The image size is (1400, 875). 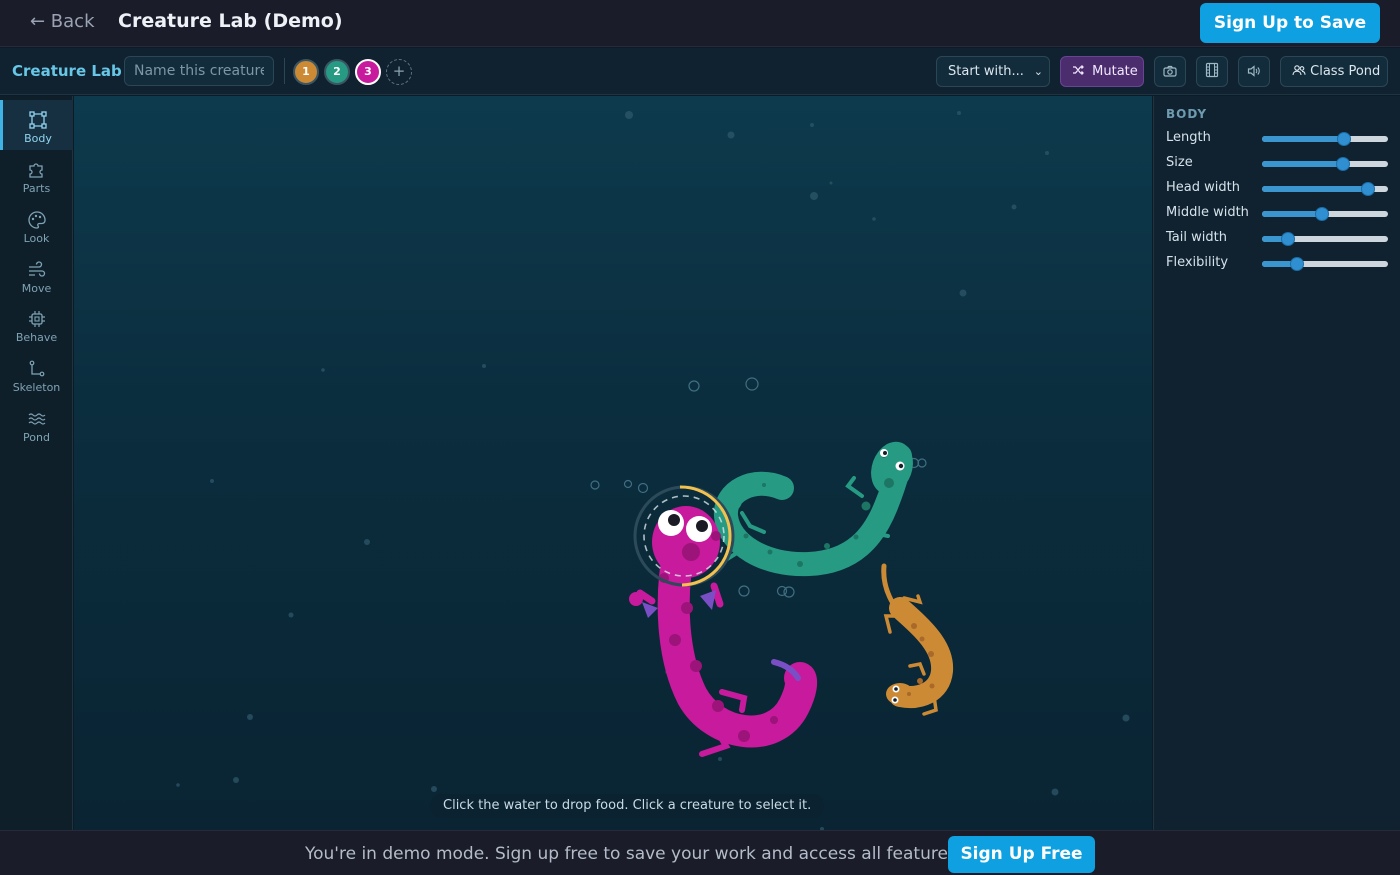 What do you see at coordinates (36, 368) in the screenshot?
I see `skeleton-icon` at bounding box center [36, 368].